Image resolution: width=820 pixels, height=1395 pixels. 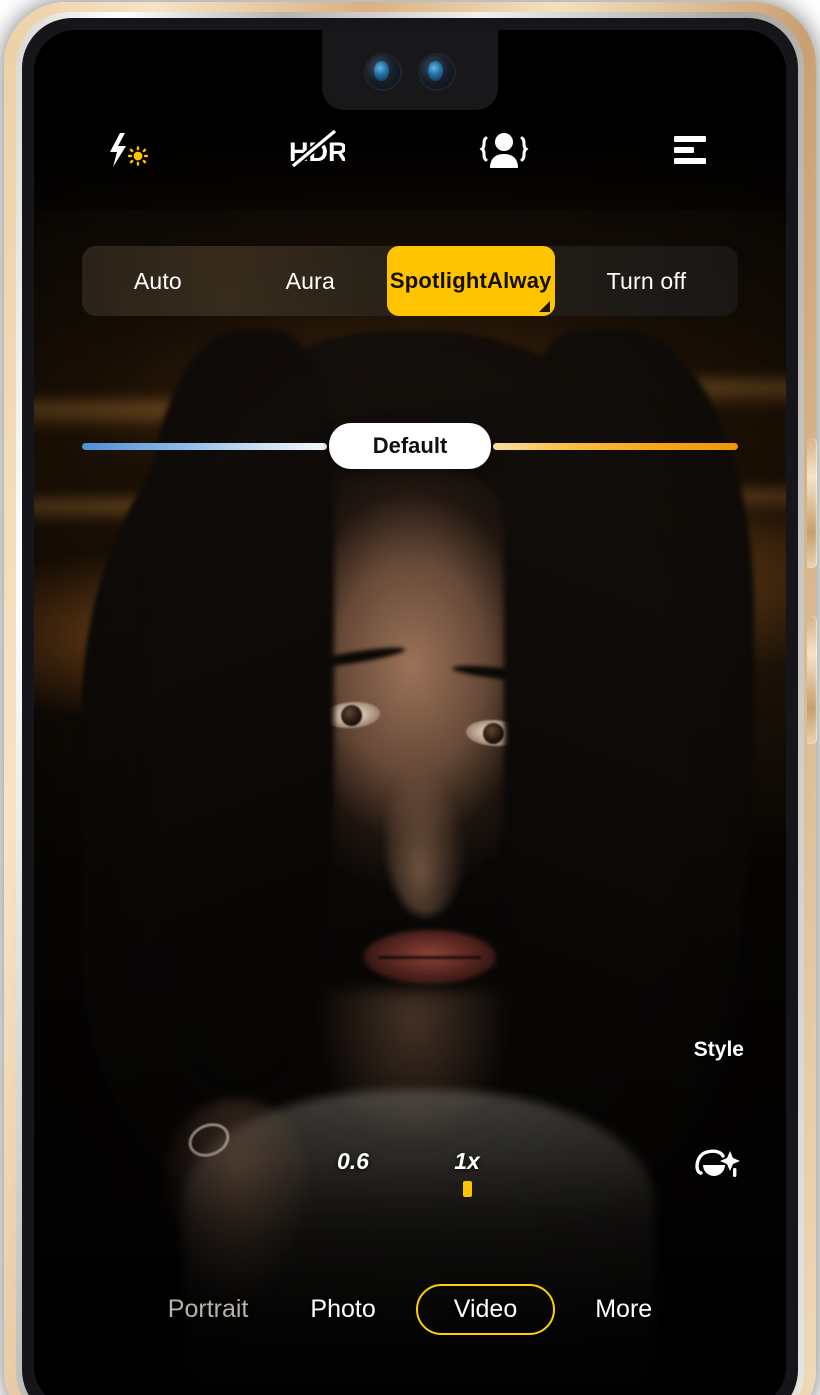 I want to click on light-mode-auto-label: Auto, so click(x=157, y=280).